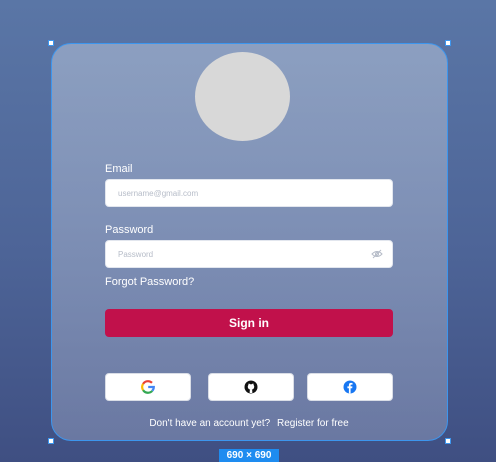 The width and height of the screenshot is (496, 462). I want to click on password-field, so click(249, 254).